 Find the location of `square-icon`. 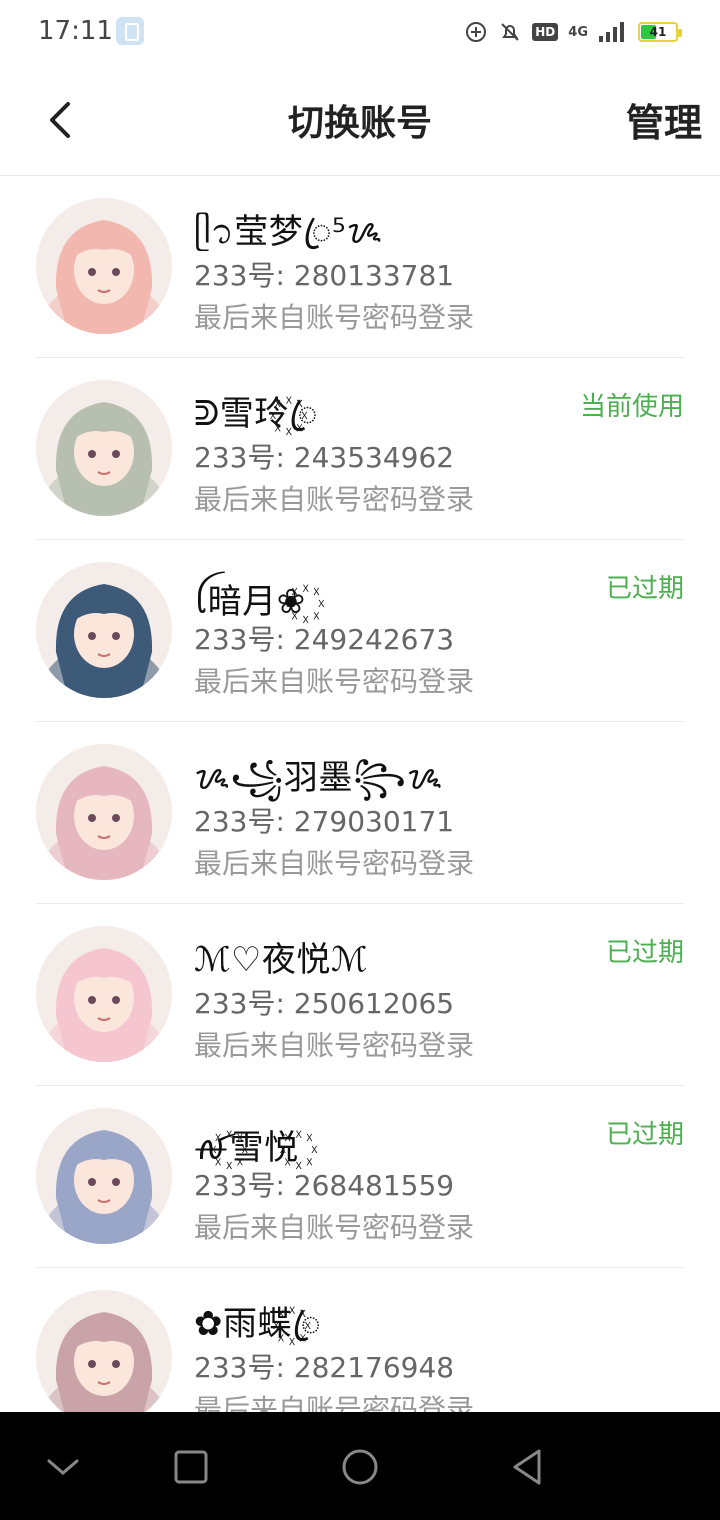

square-icon is located at coordinates (191, 1467).